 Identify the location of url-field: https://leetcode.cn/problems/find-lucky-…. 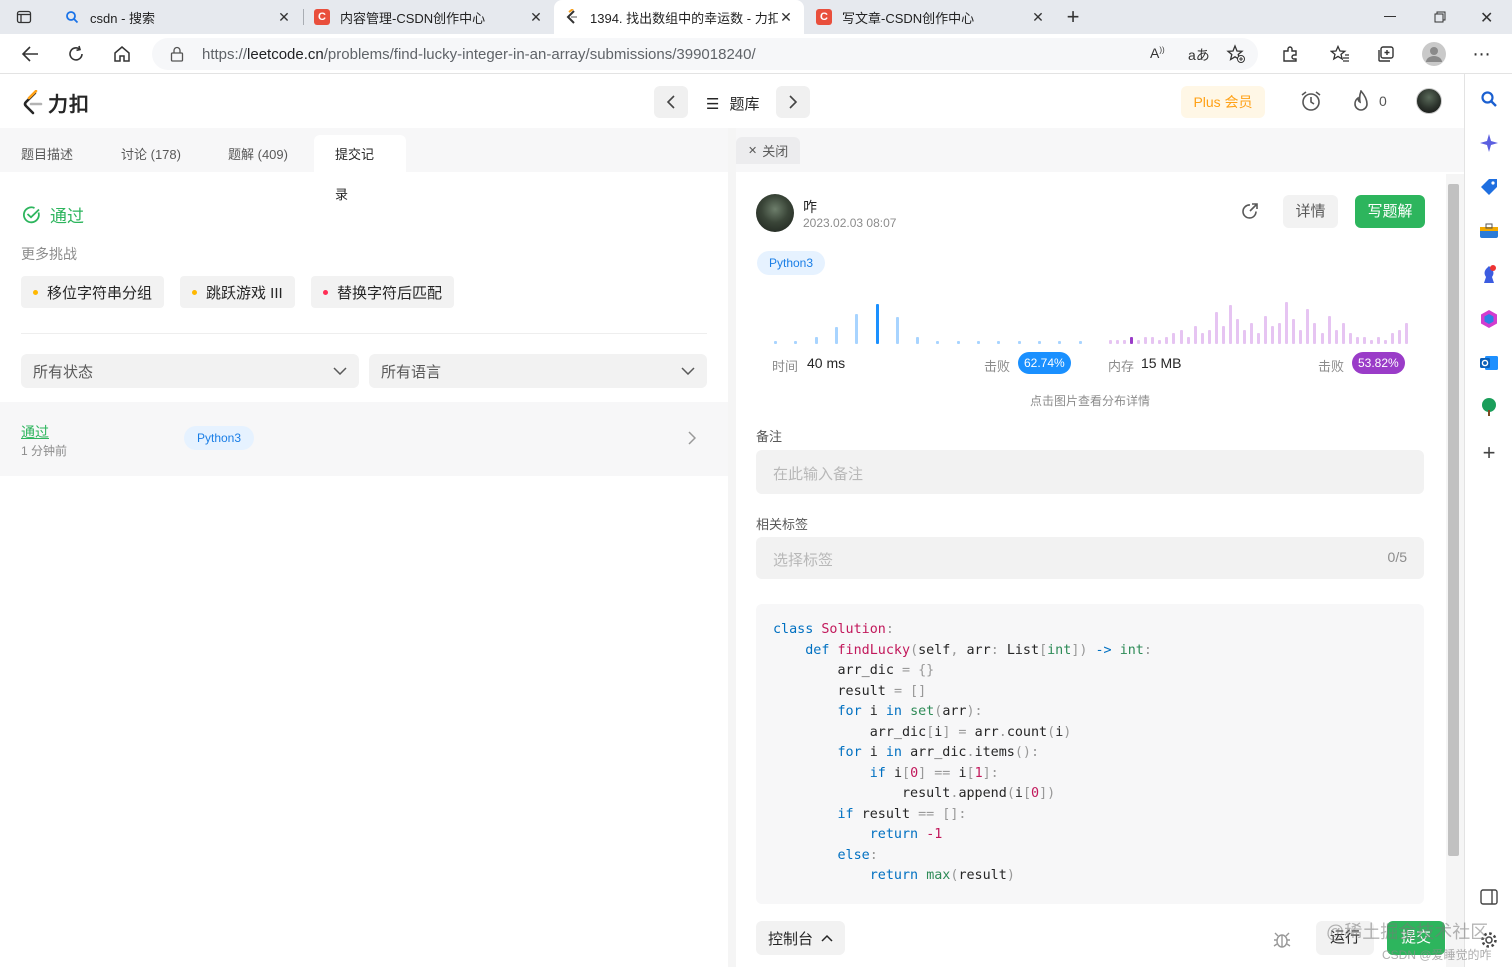
(705, 54).